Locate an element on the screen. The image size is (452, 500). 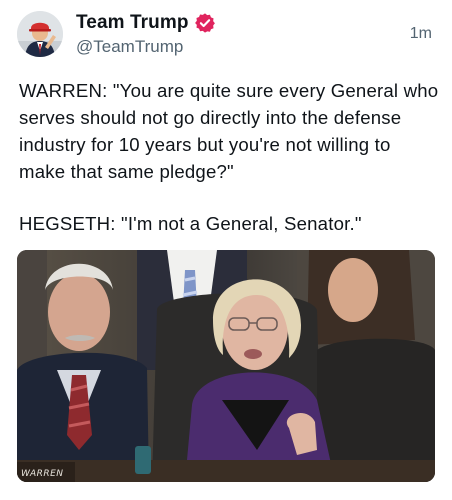
avatar-person-icon is located at coordinates (40, 34).